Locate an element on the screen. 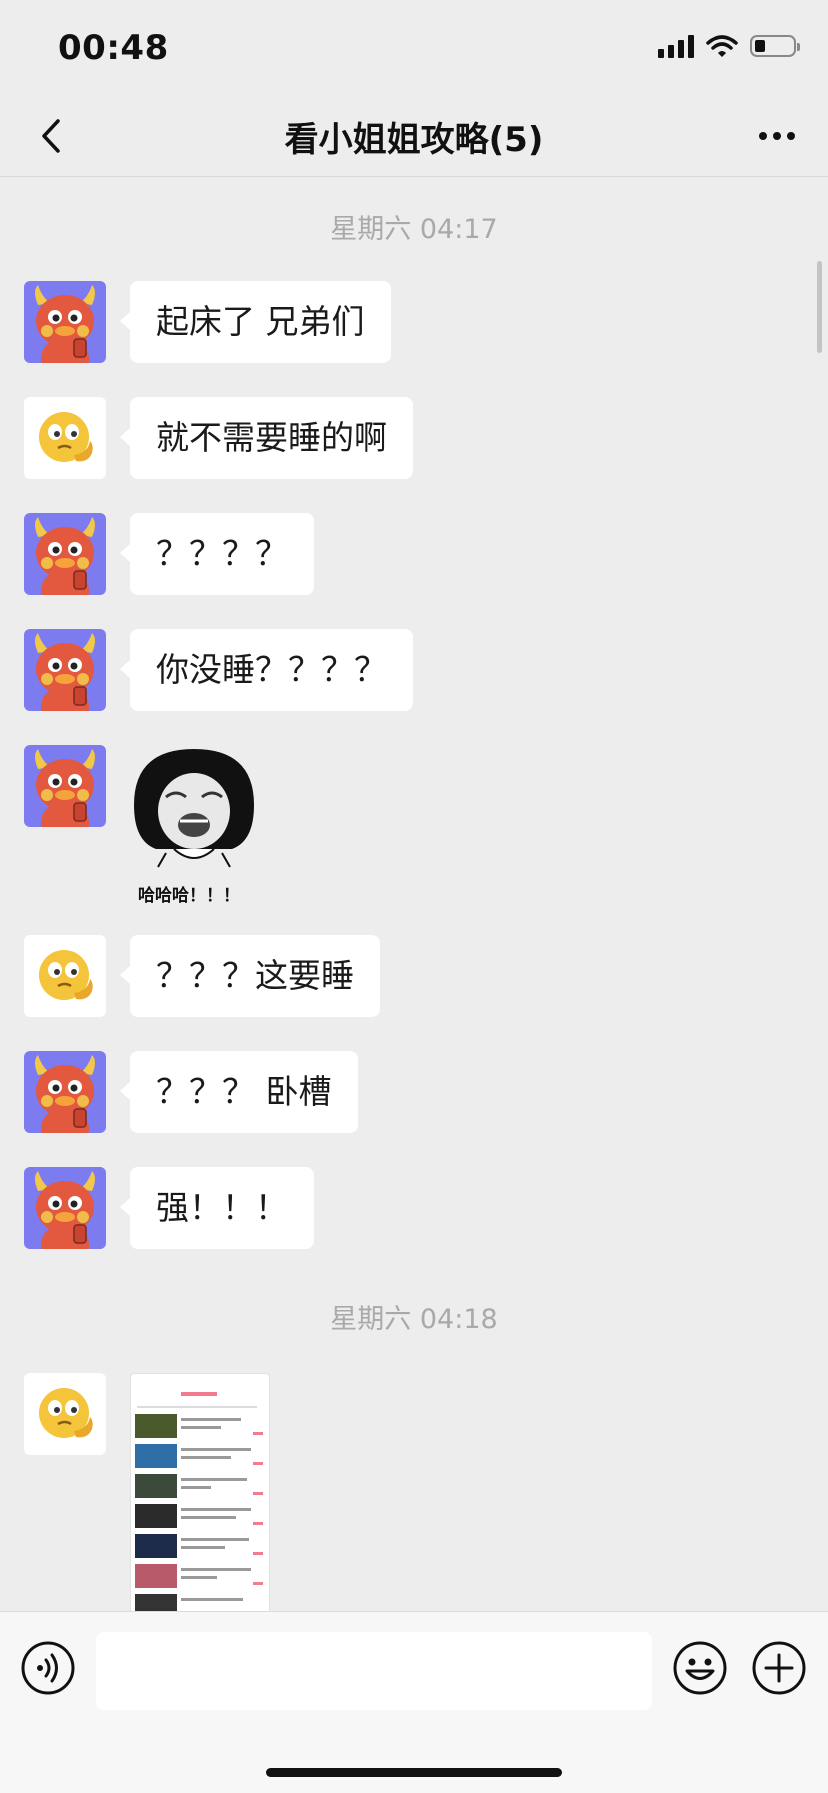 The image size is (828, 1793). sticker-message: 哈哈哈！！！ is located at coordinates (194, 825).